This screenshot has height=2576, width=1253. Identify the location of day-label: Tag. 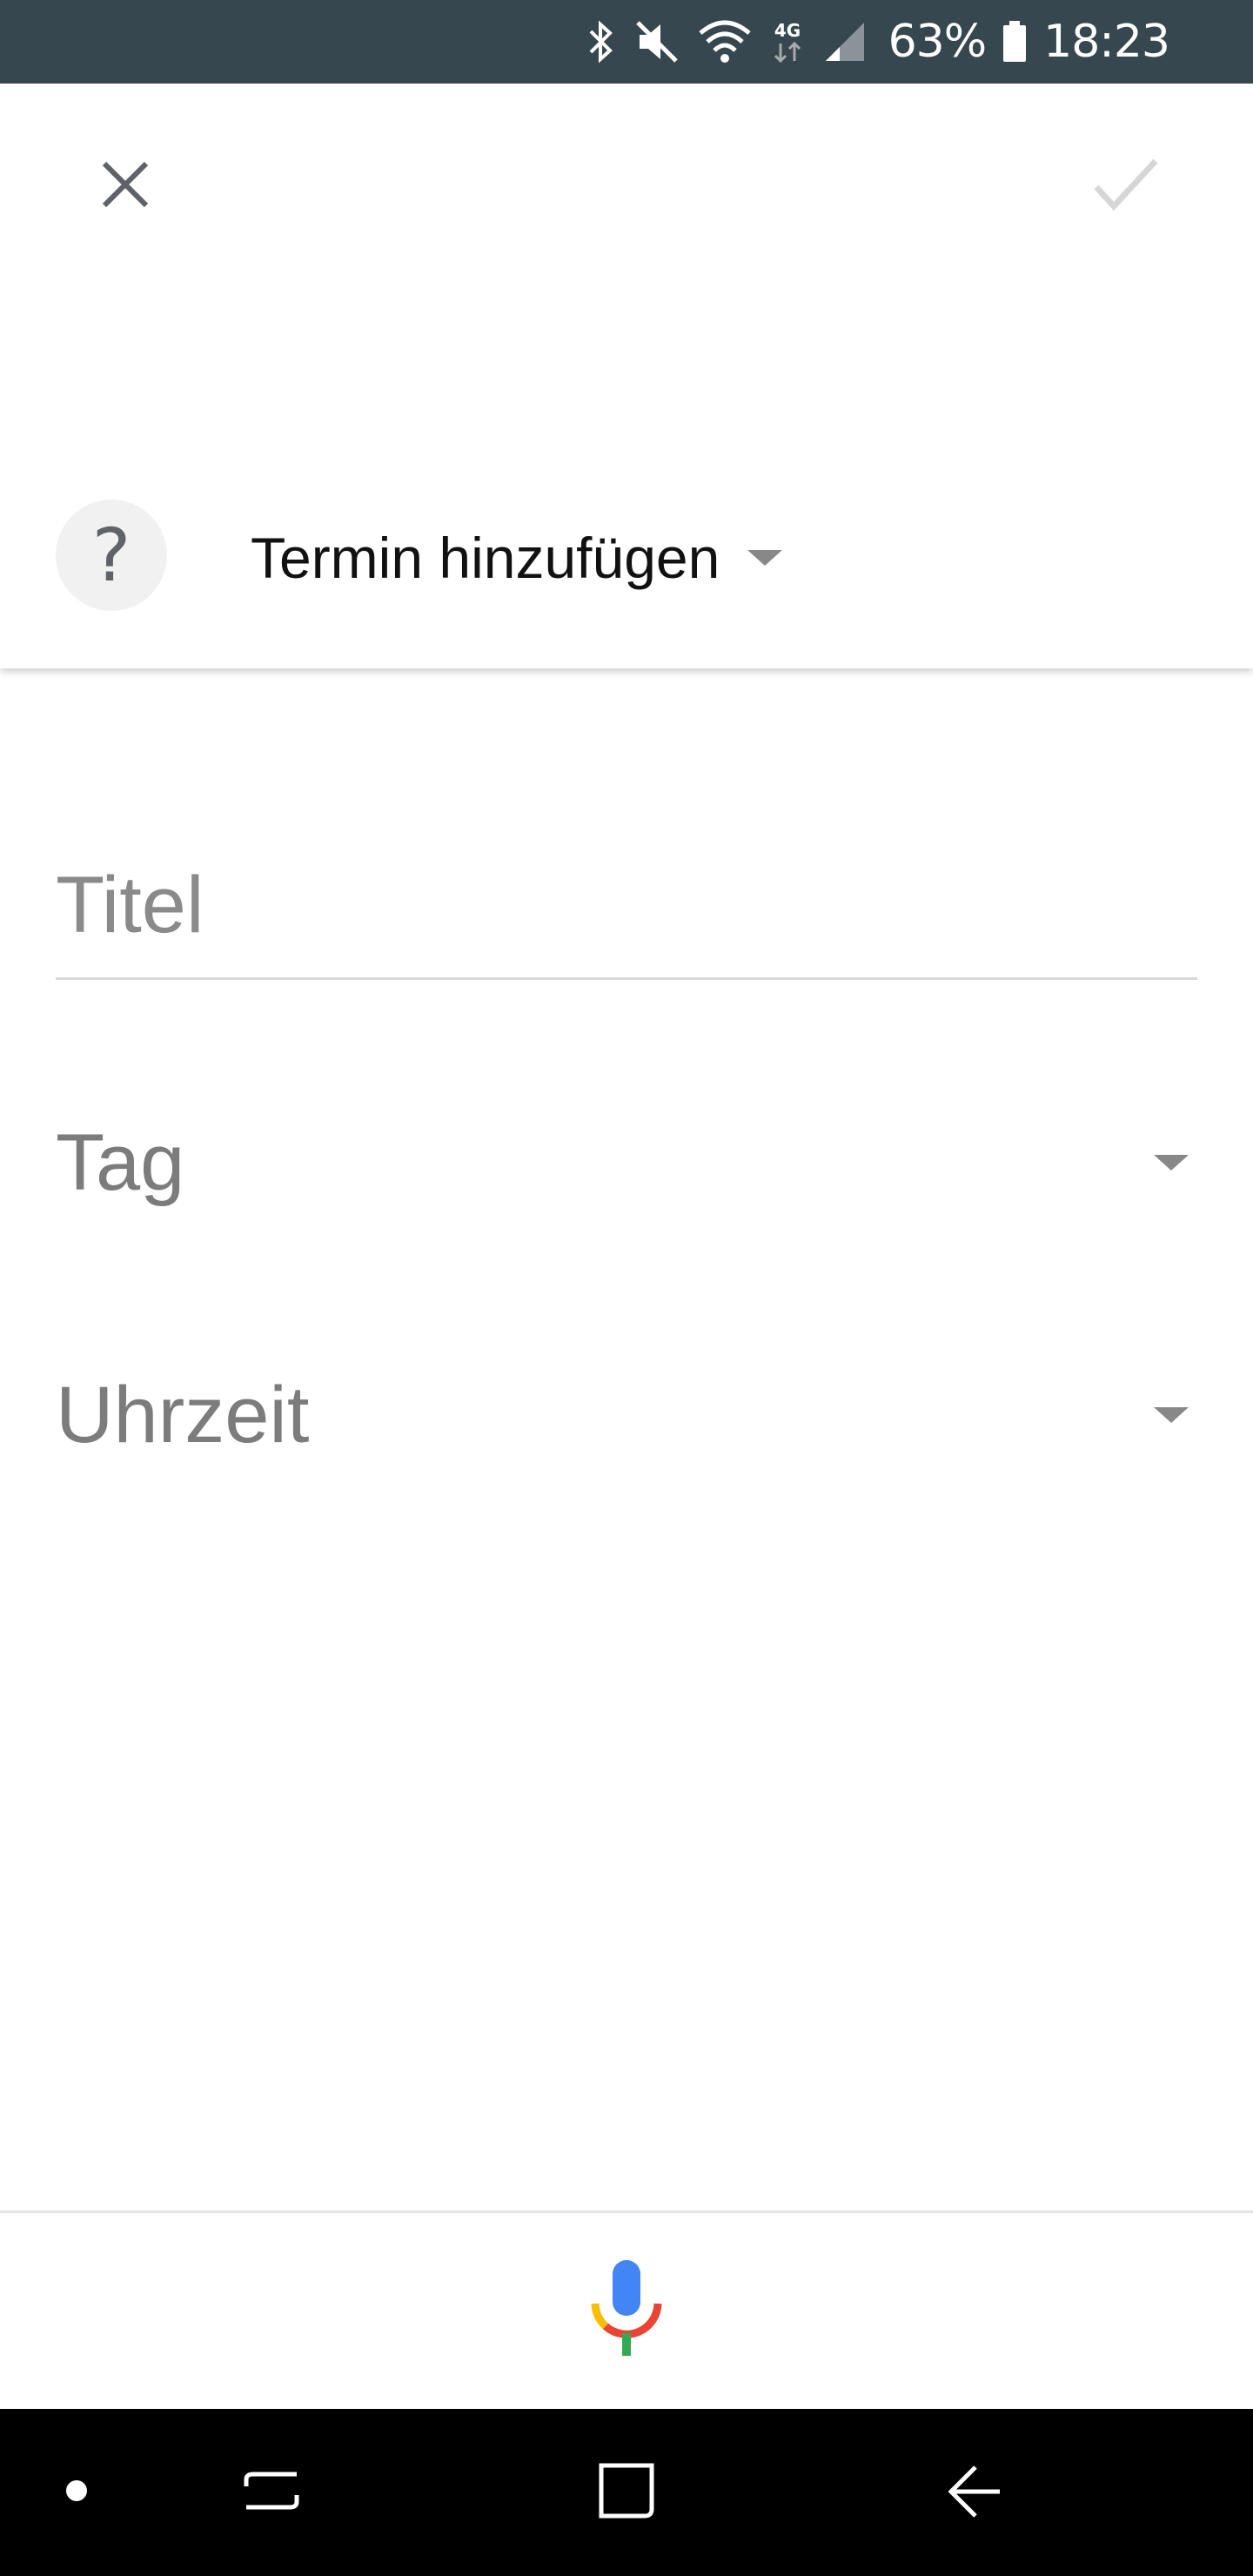
(121, 1162).